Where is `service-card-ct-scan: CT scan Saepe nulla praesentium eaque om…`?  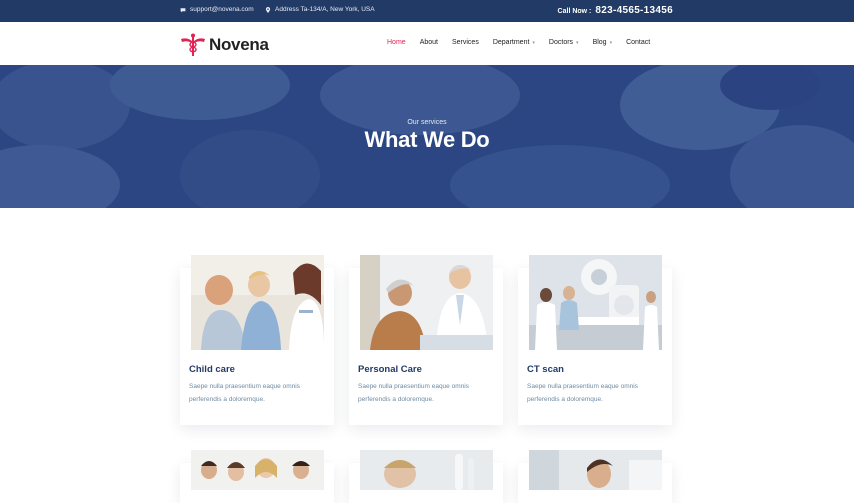 service-card-ct-scan: CT scan Saepe nulla praesentium eaque om… is located at coordinates (595, 340).